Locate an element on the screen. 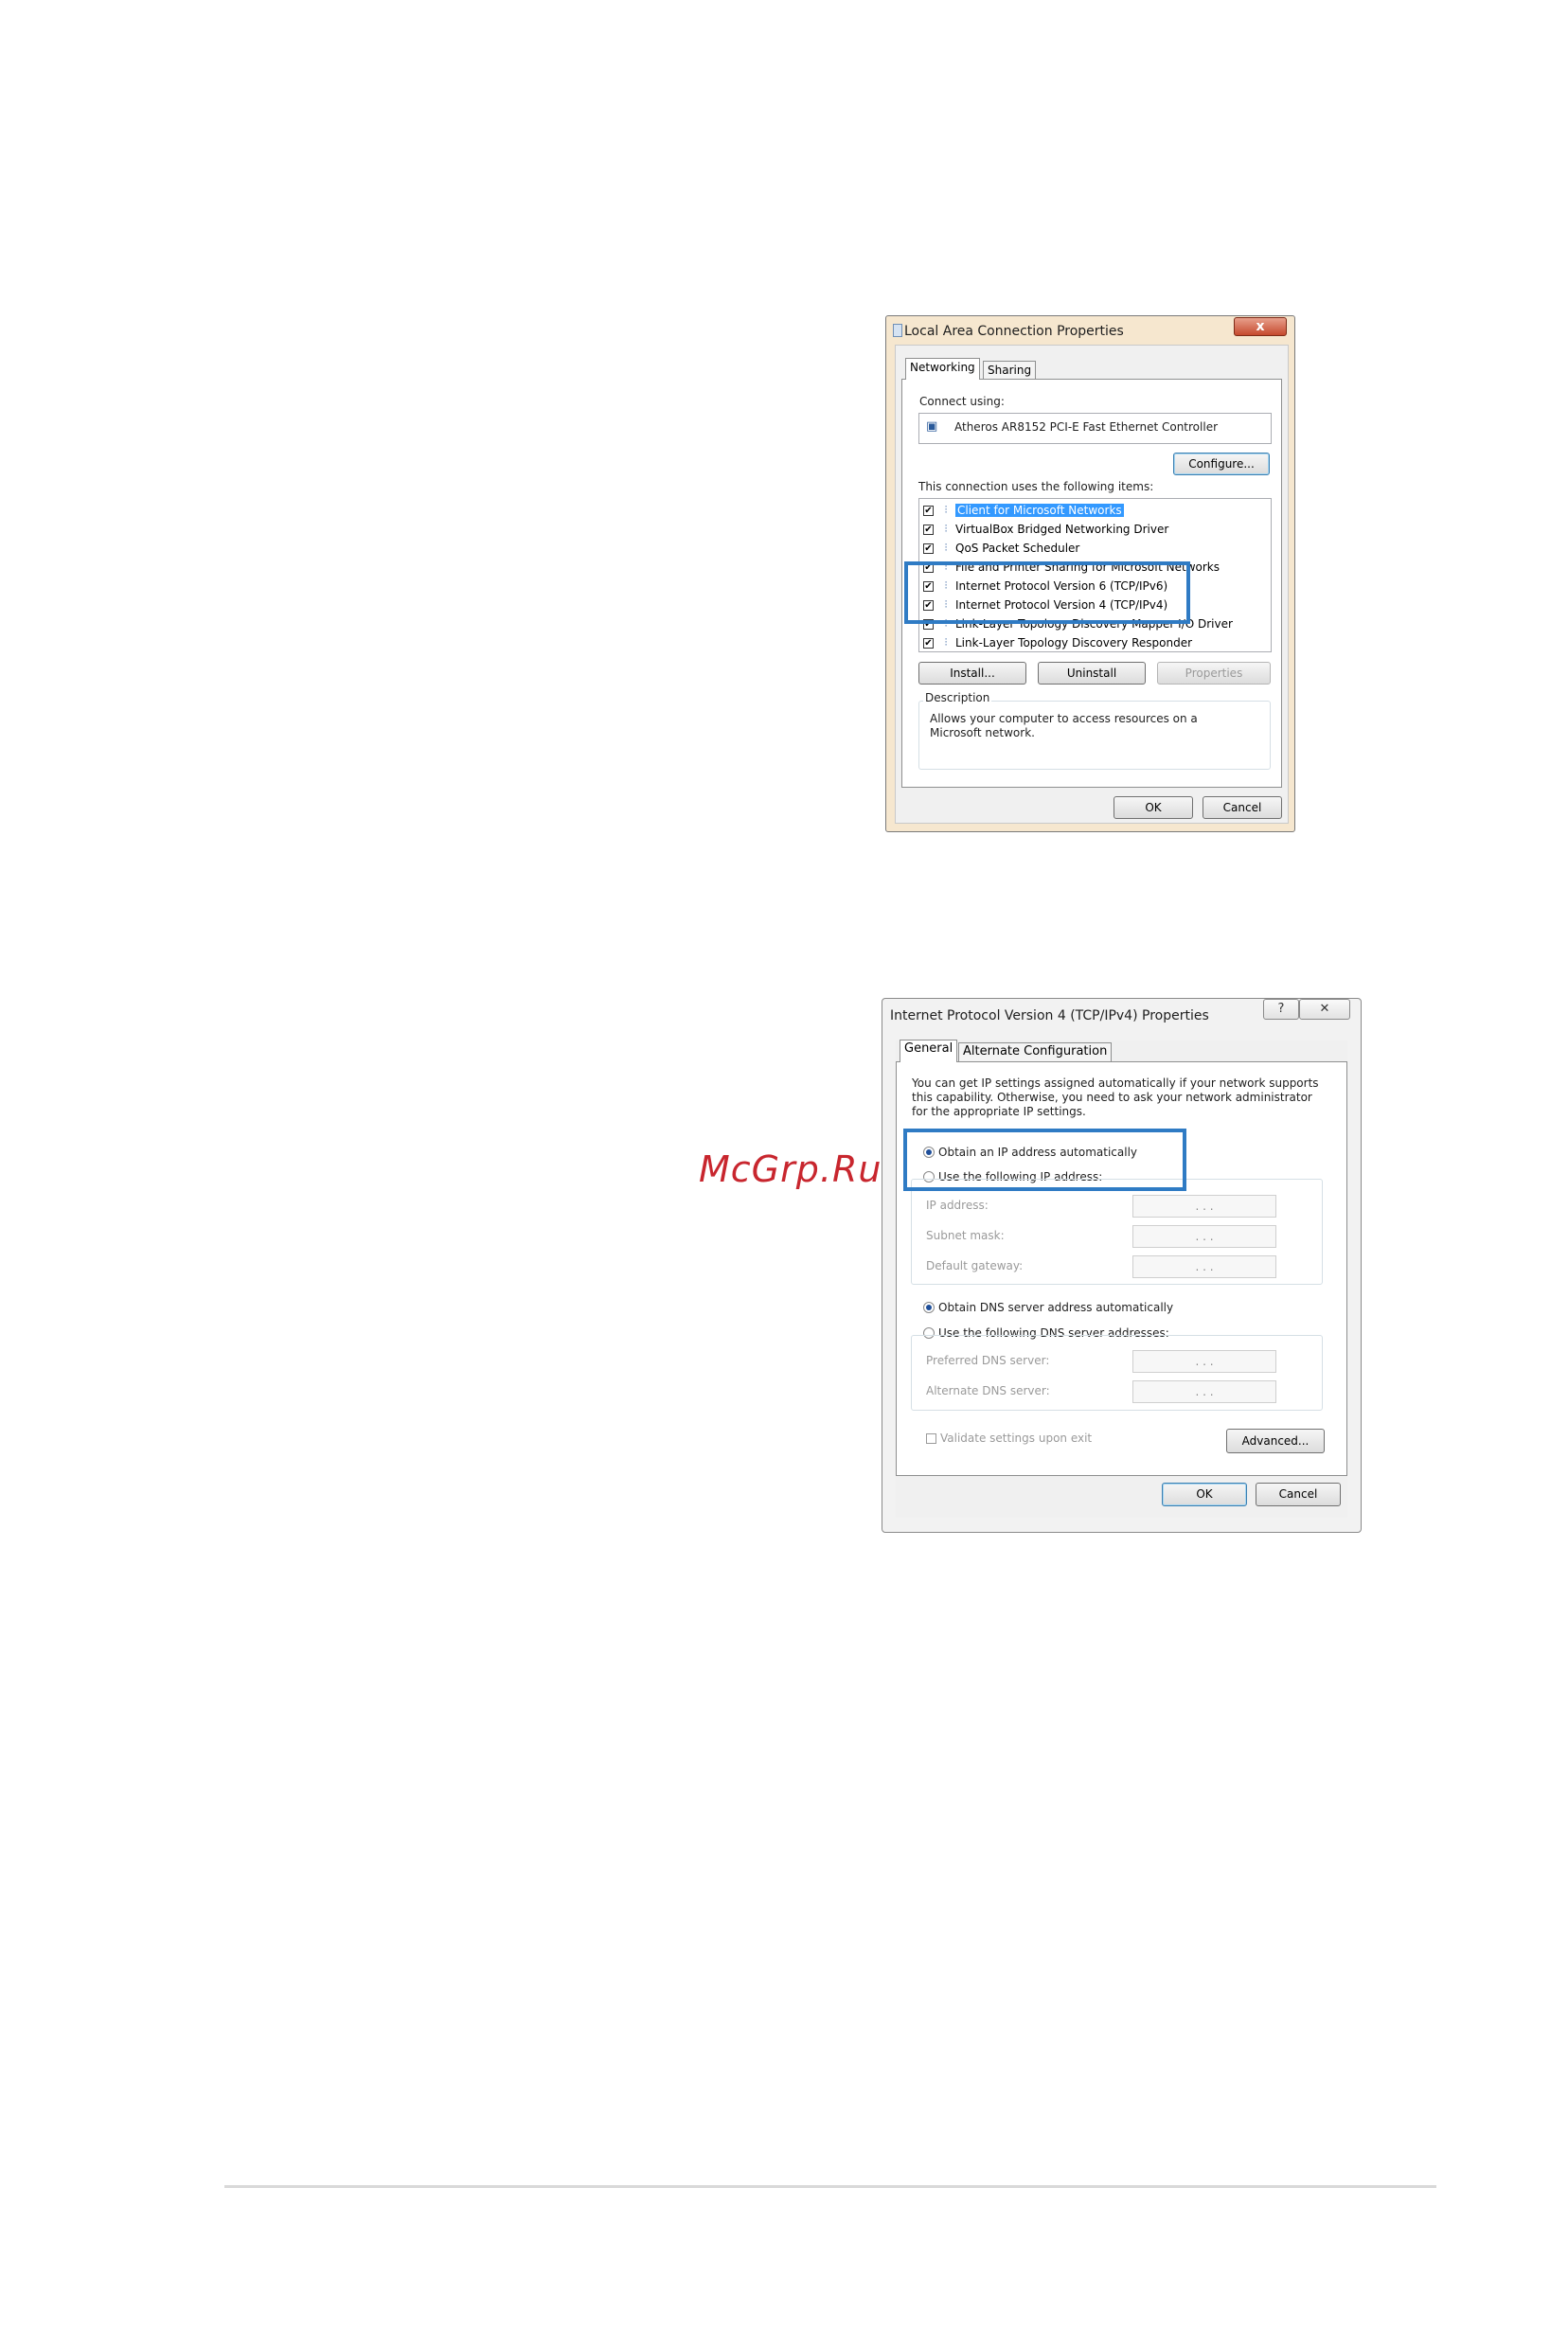 This screenshot has width=1568, height=2330. item-label: VirtualBox Bridged Networking Driver is located at coordinates (1062, 529).